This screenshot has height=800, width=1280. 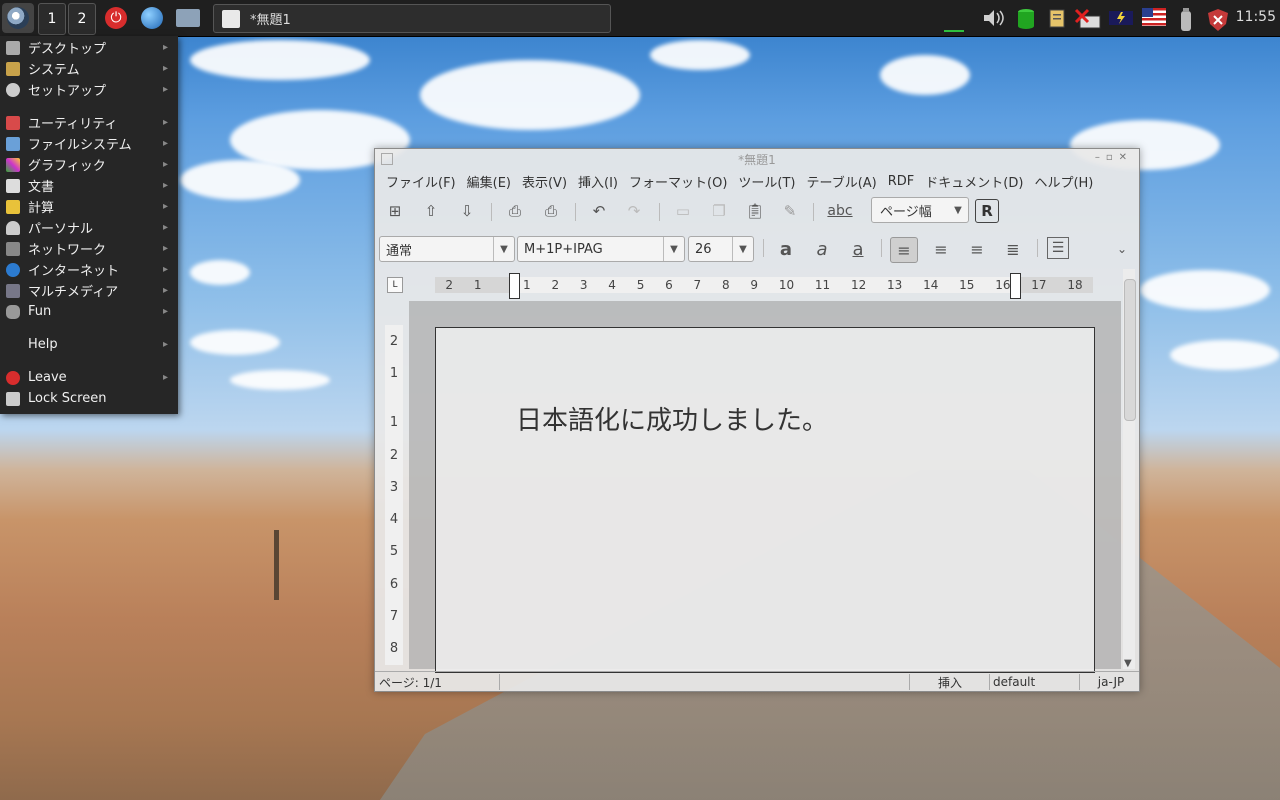 I want to click on menu-item-filesystem: ファイルシステム ▸, so click(x=89, y=143).